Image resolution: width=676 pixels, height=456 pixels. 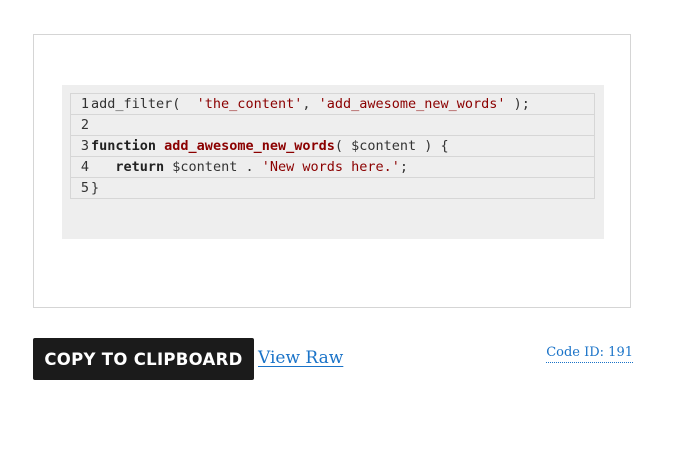 I want to click on copy-to-clipboard-button: COPY TO CLIPBOARD, so click(x=143, y=359).